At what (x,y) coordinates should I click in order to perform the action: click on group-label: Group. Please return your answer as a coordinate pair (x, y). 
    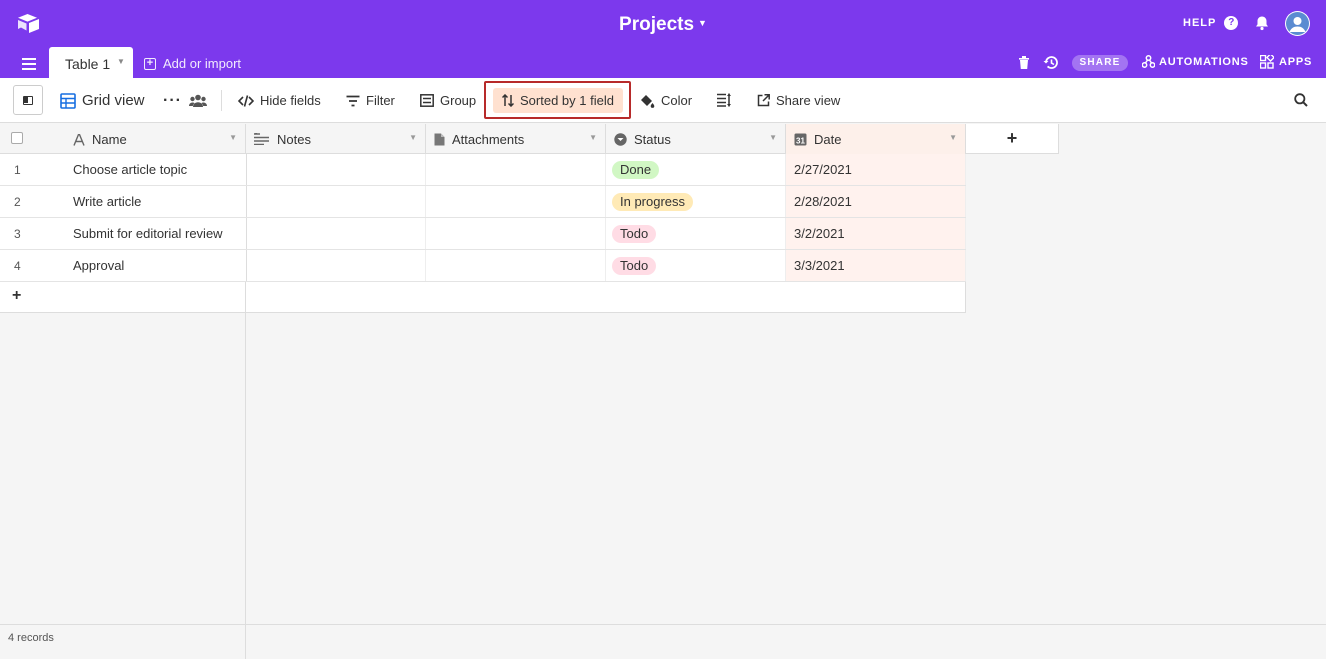
    Looking at the image, I should click on (458, 100).